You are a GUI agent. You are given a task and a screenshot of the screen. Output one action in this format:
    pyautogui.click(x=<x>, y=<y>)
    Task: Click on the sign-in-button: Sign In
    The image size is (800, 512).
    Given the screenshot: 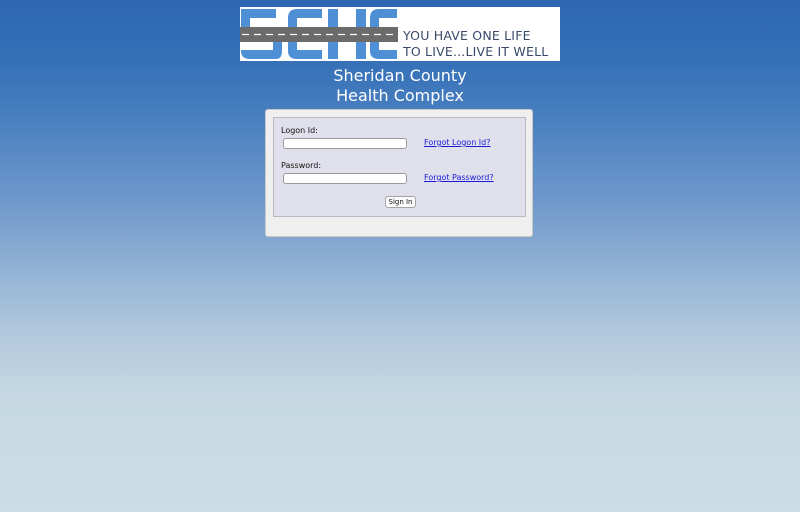 What is the action you would take?
    pyautogui.click(x=400, y=202)
    